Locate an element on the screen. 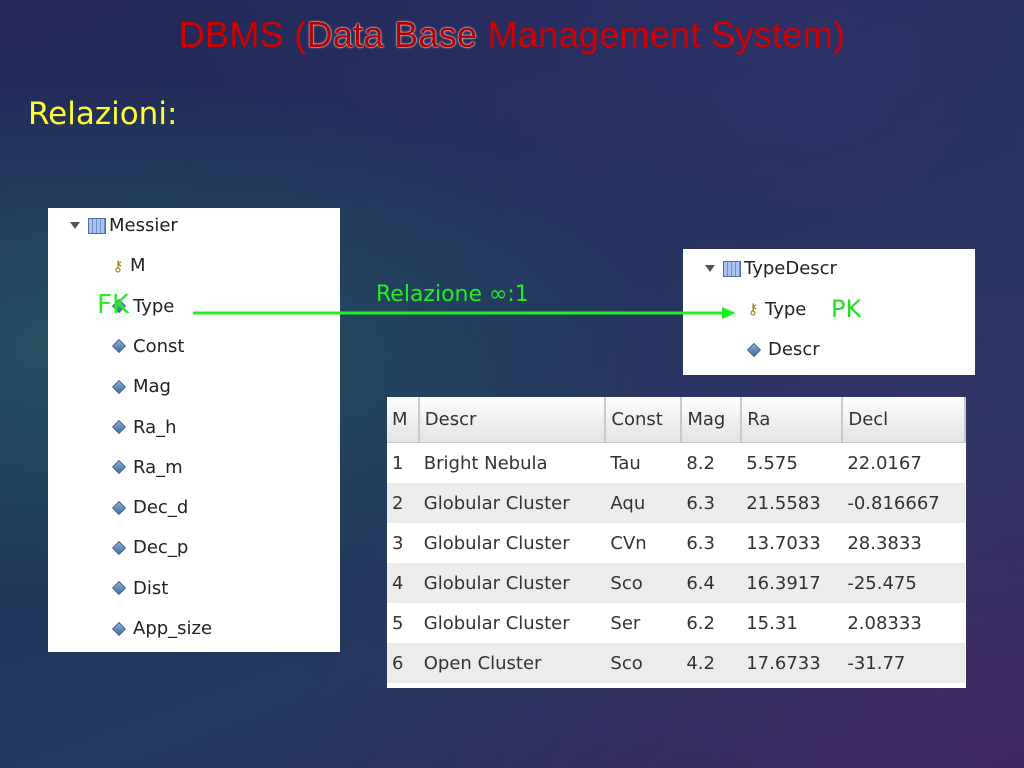  table-cell: 16.3917 is located at coordinates (792, 583).